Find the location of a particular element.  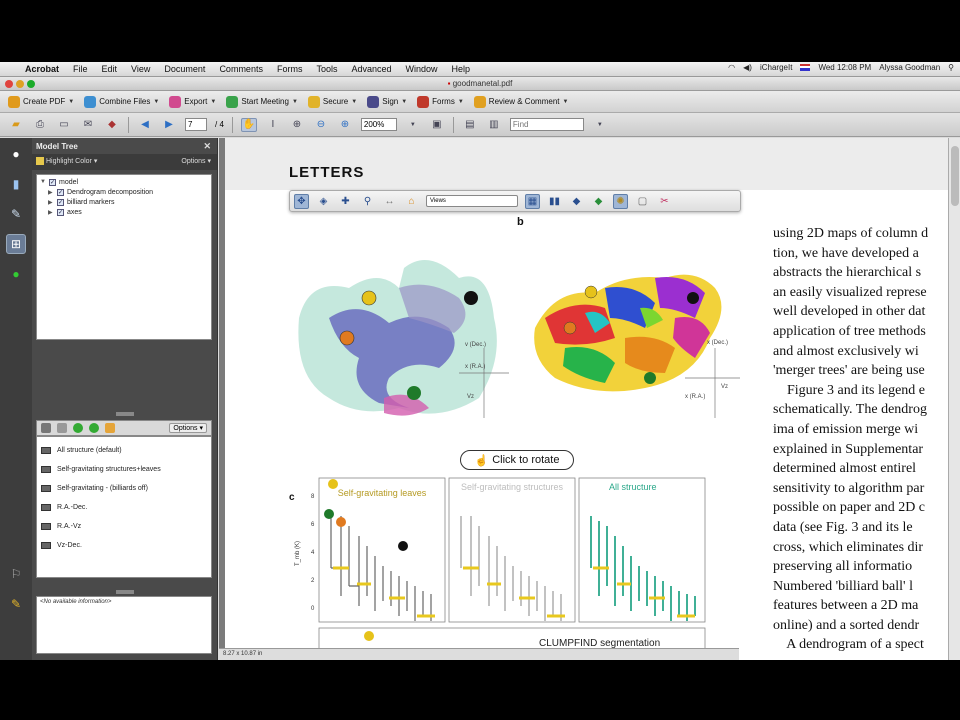

projection-icon: ◆ is located at coordinates (576, 201).